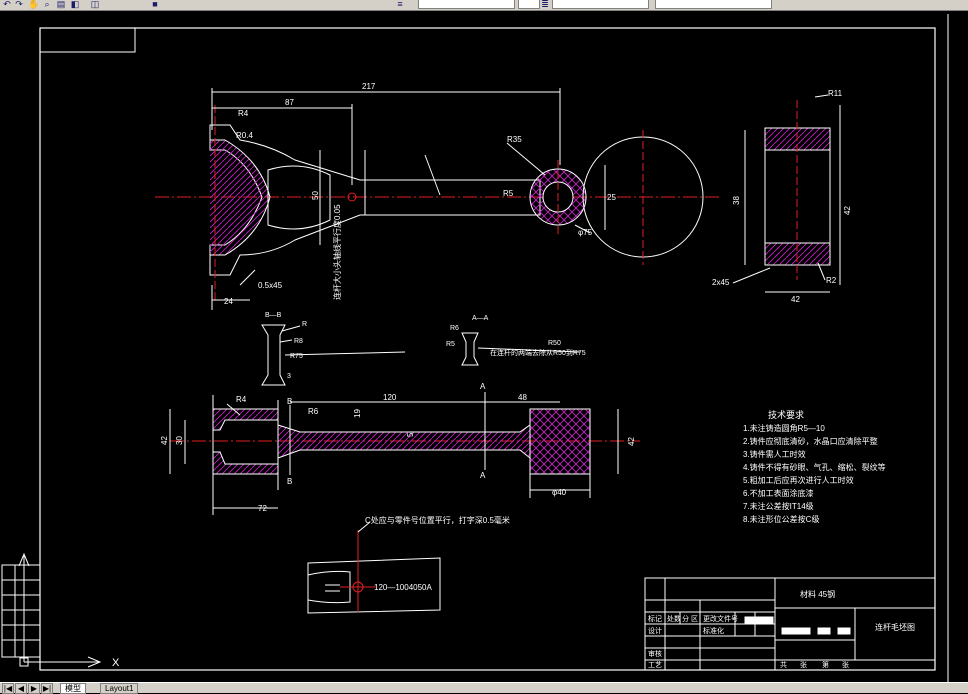 This screenshot has width=968, height=694. Describe the element at coordinates (713, 4) in the screenshot. I see `plotstyle-dropdown` at that location.